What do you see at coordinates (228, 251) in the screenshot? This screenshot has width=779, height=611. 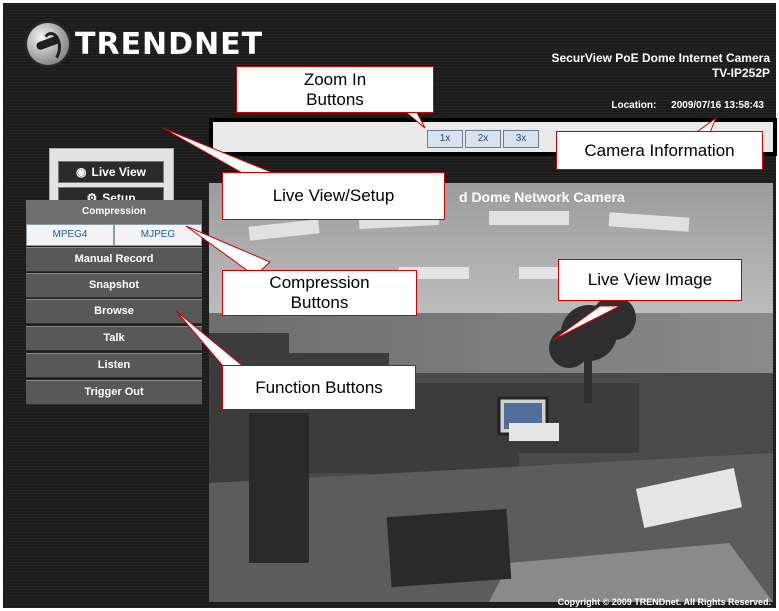 I see `compression-callout-pointer` at bounding box center [228, 251].